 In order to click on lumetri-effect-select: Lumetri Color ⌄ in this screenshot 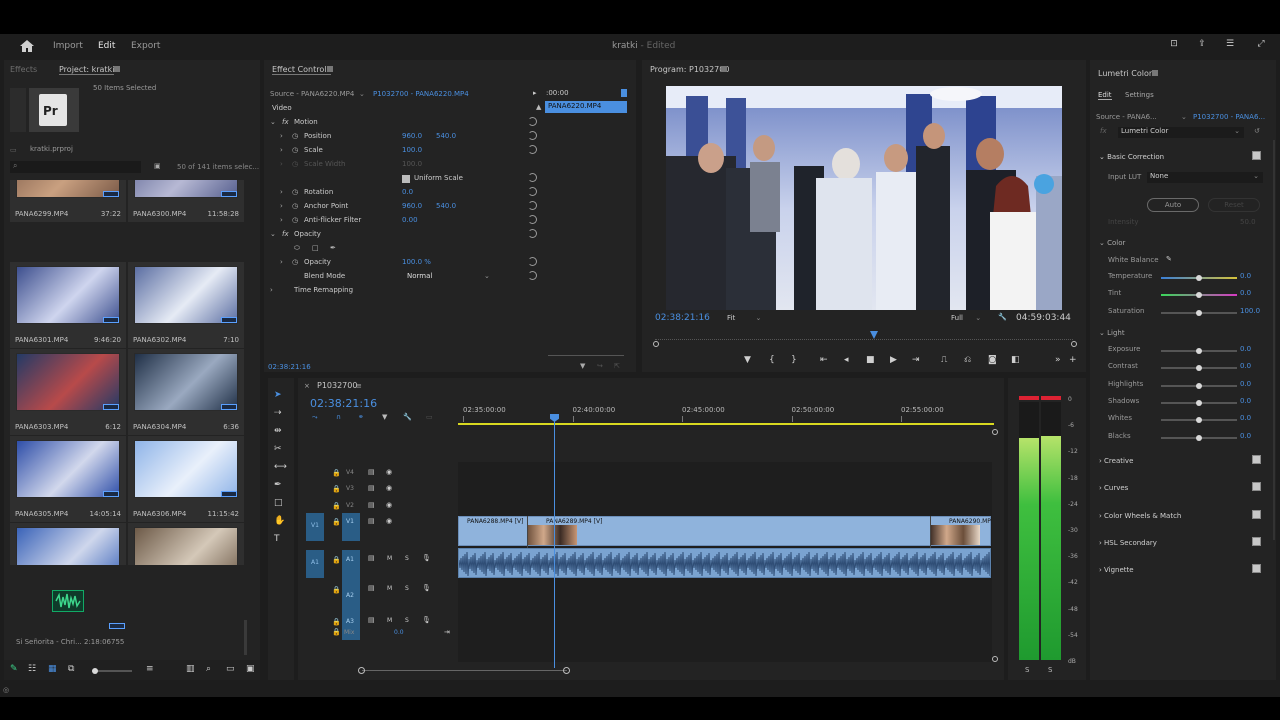, I will do `click(1181, 132)`.